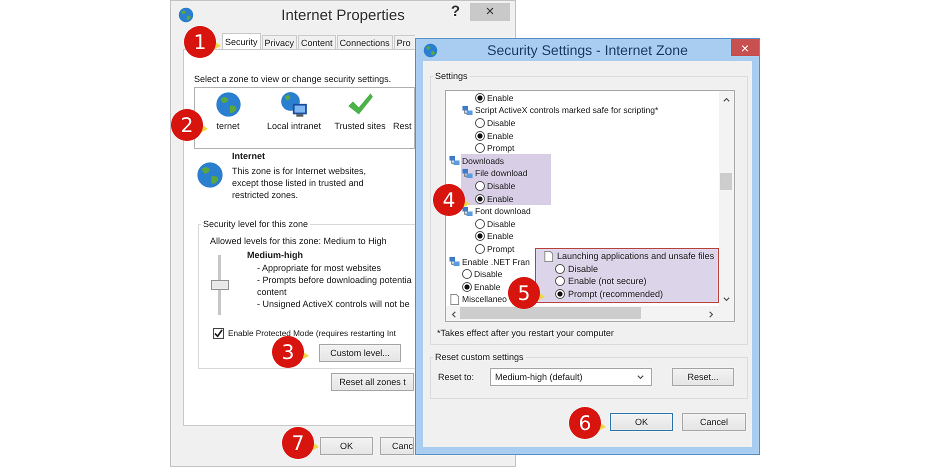  I want to click on zone-label: ternet, so click(228, 126).